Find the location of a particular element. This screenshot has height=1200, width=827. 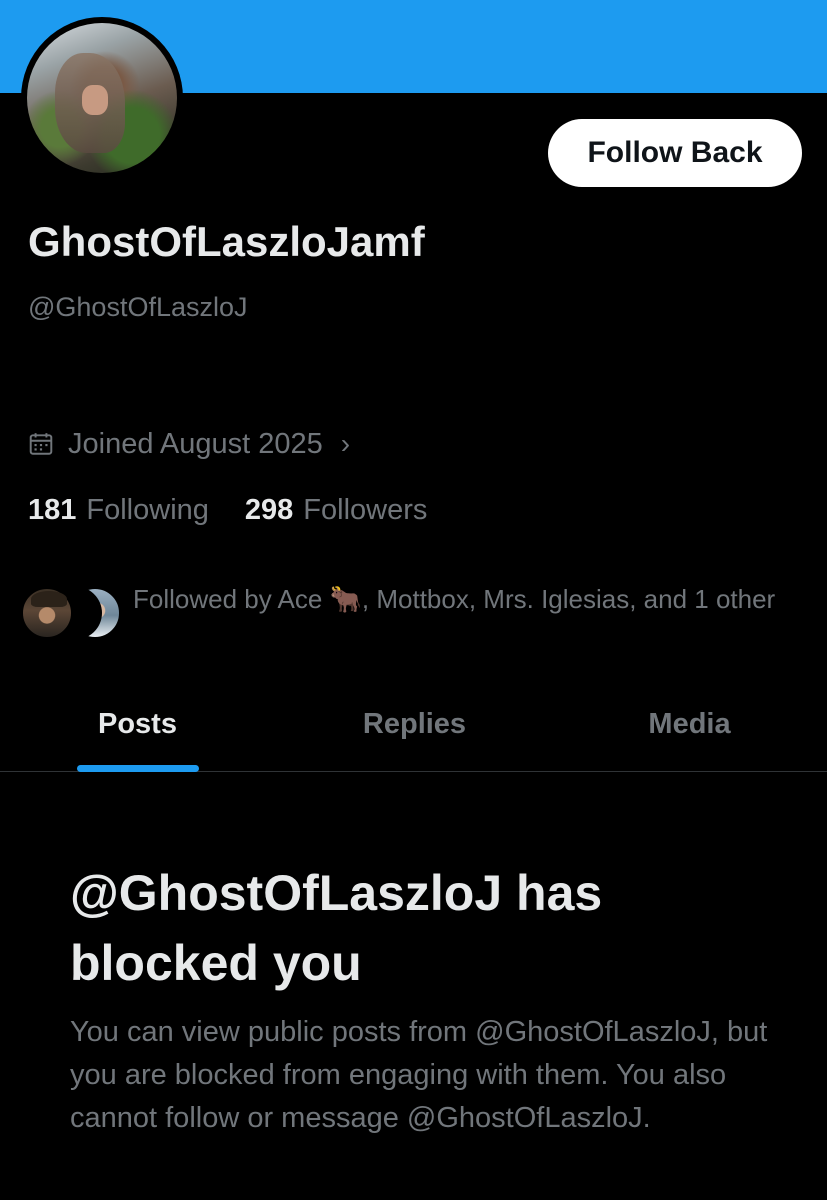

following-count: 181 is located at coordinates (52, 510).